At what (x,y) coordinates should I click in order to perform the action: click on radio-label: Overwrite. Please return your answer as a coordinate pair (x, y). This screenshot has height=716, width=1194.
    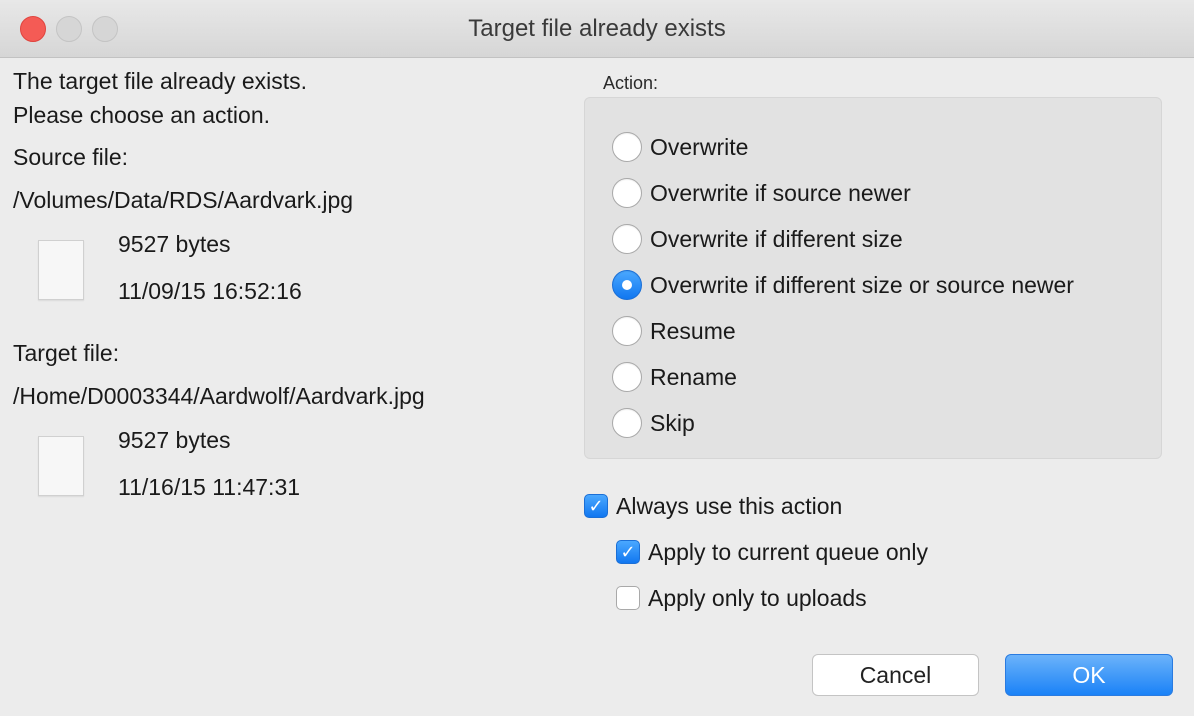
    Looking at the image, I should click on (699, 146).